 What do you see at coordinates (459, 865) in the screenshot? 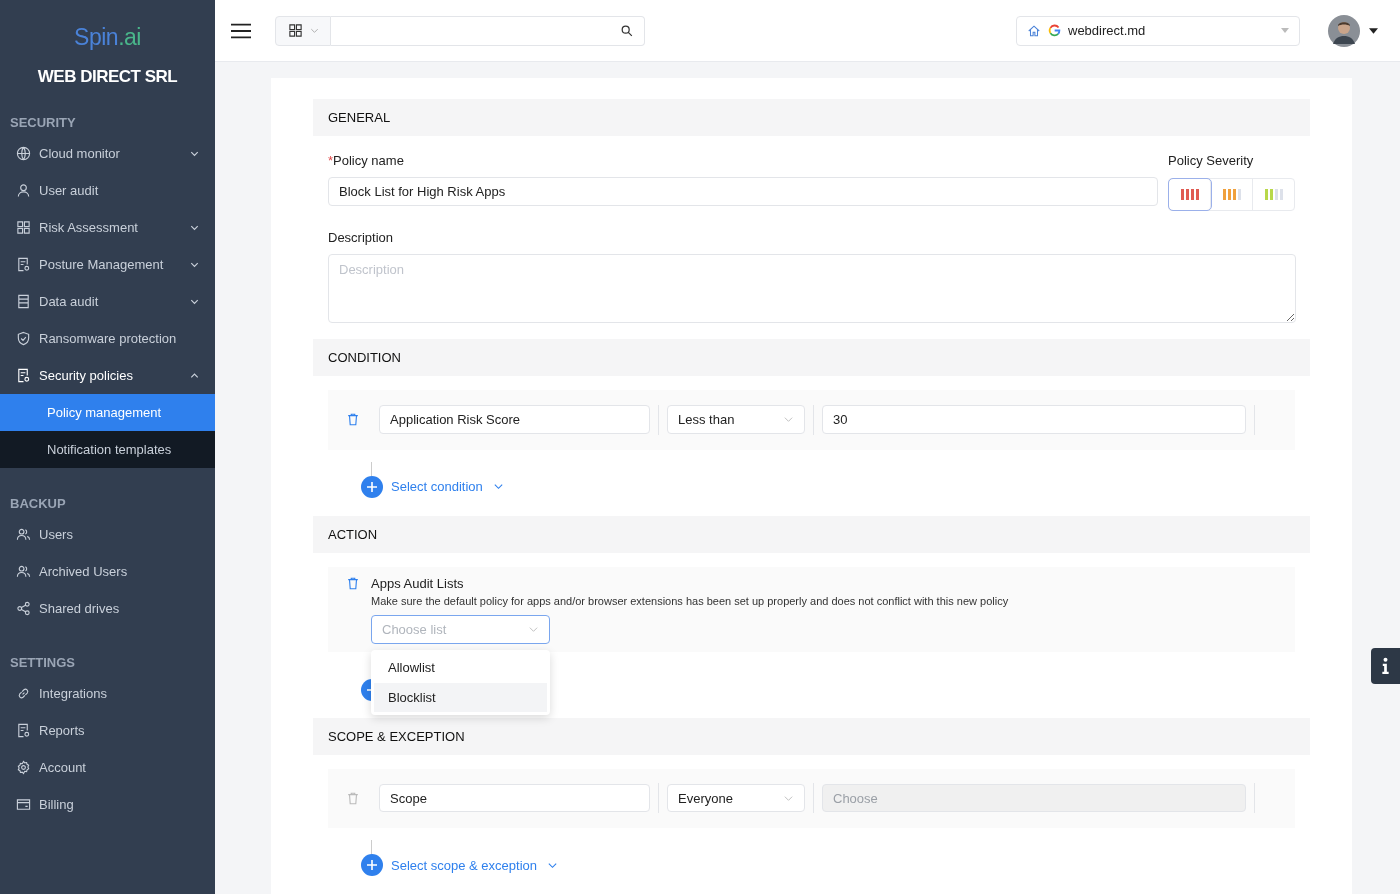
I see `select-scope-button: Select scope & exception` at bounding box center [459, 865].